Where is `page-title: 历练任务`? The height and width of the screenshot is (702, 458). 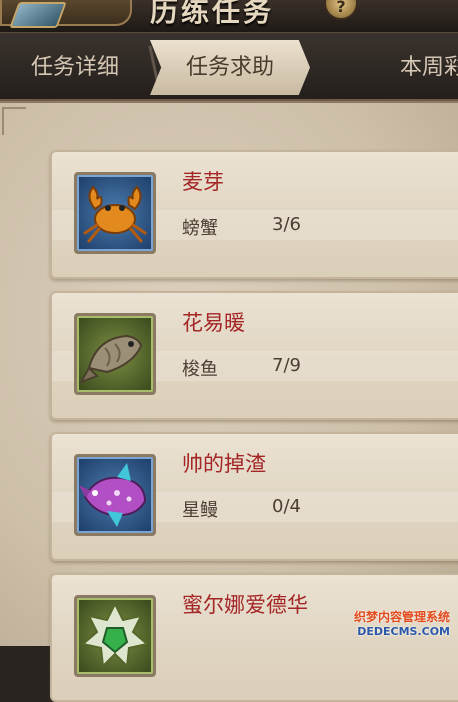
page-title: 历练任务 is located at coordinates (212, 14).